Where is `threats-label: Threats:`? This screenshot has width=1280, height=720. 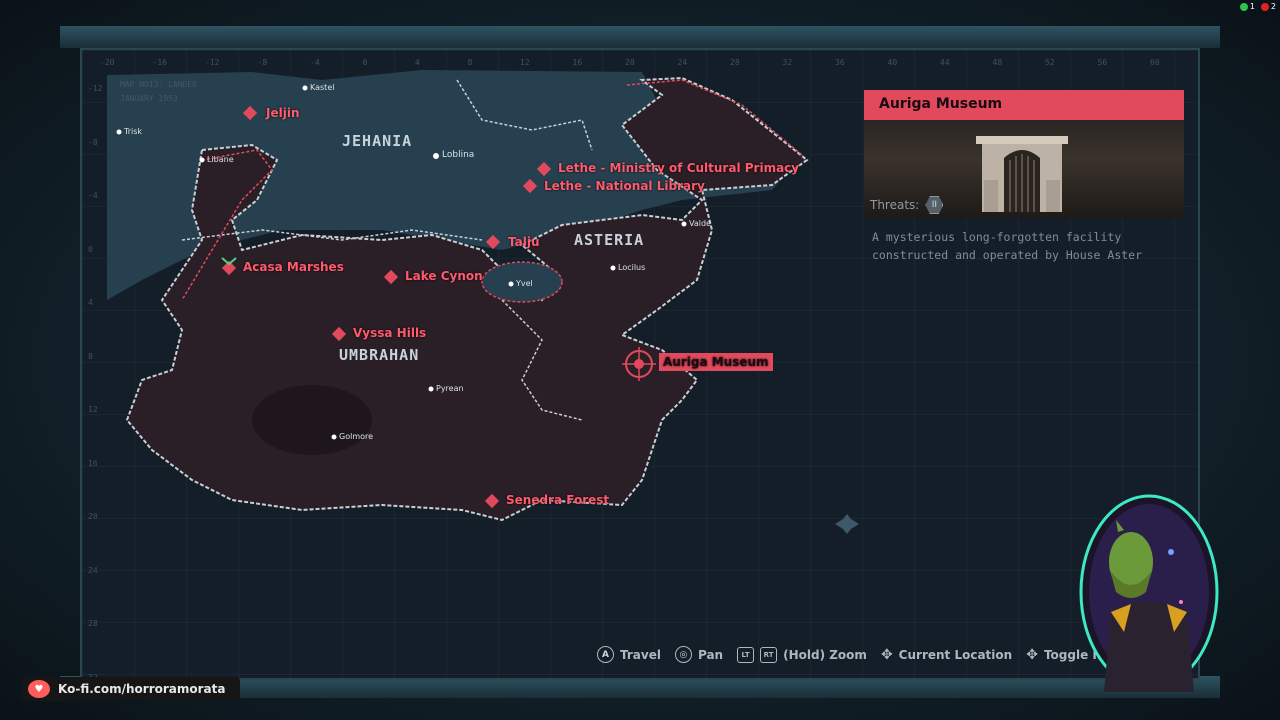
threats-label: Threats: is located at coordinates (895, 205).